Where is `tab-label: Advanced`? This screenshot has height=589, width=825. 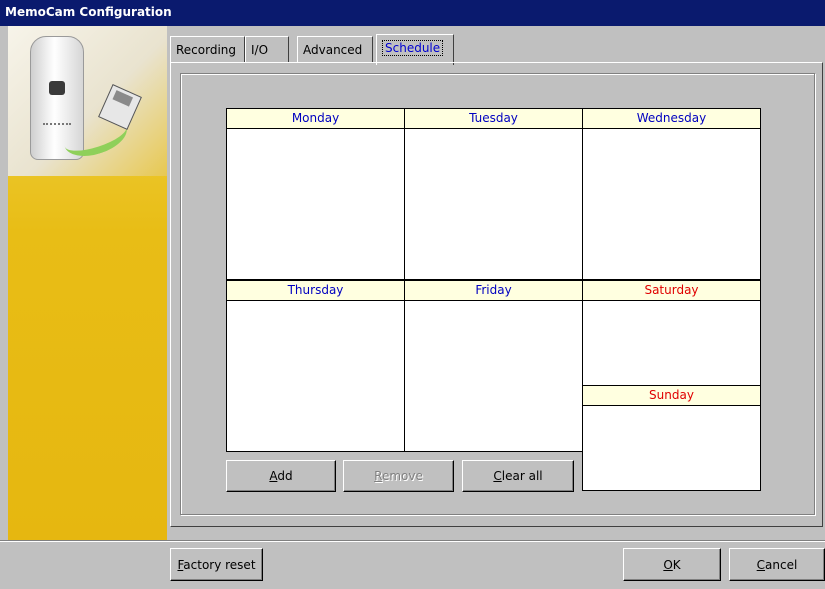
tab-label: Advanced is located at coordinates (333, 50).